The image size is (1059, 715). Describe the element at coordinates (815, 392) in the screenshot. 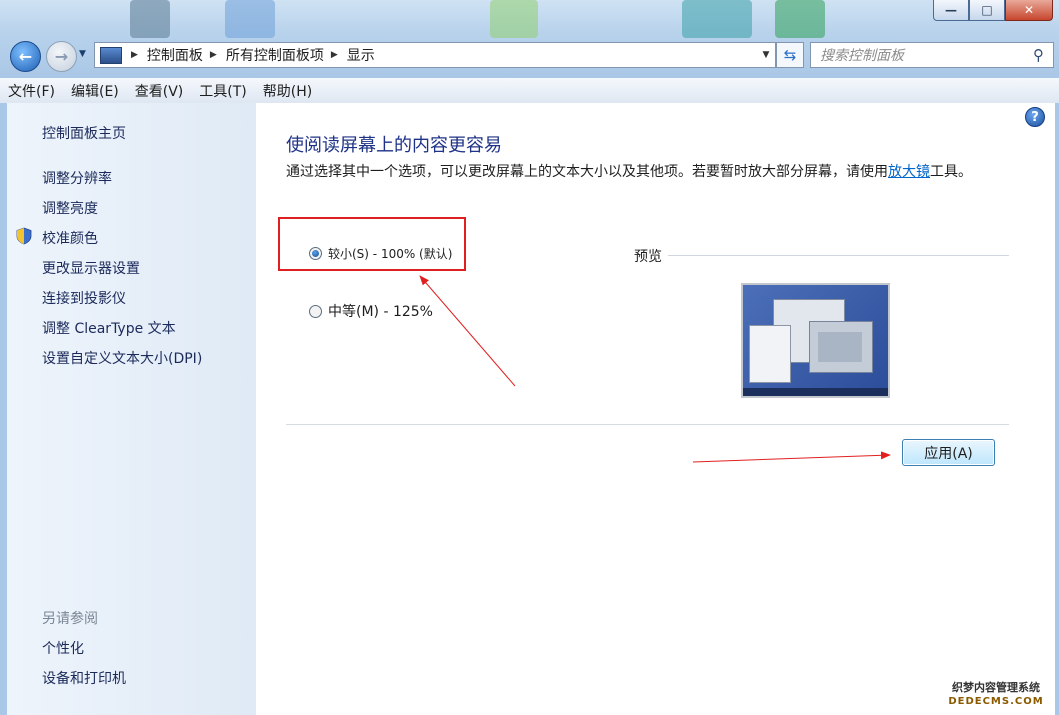

I see `preview-taskbar` at that location.